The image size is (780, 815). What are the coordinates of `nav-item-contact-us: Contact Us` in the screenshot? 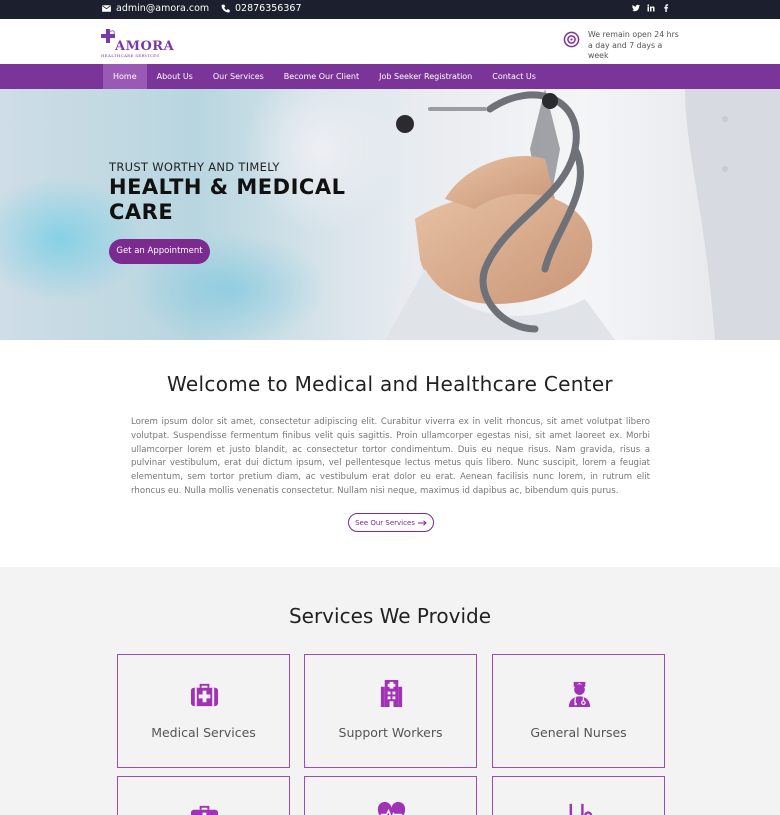 It's located at (514, 76).